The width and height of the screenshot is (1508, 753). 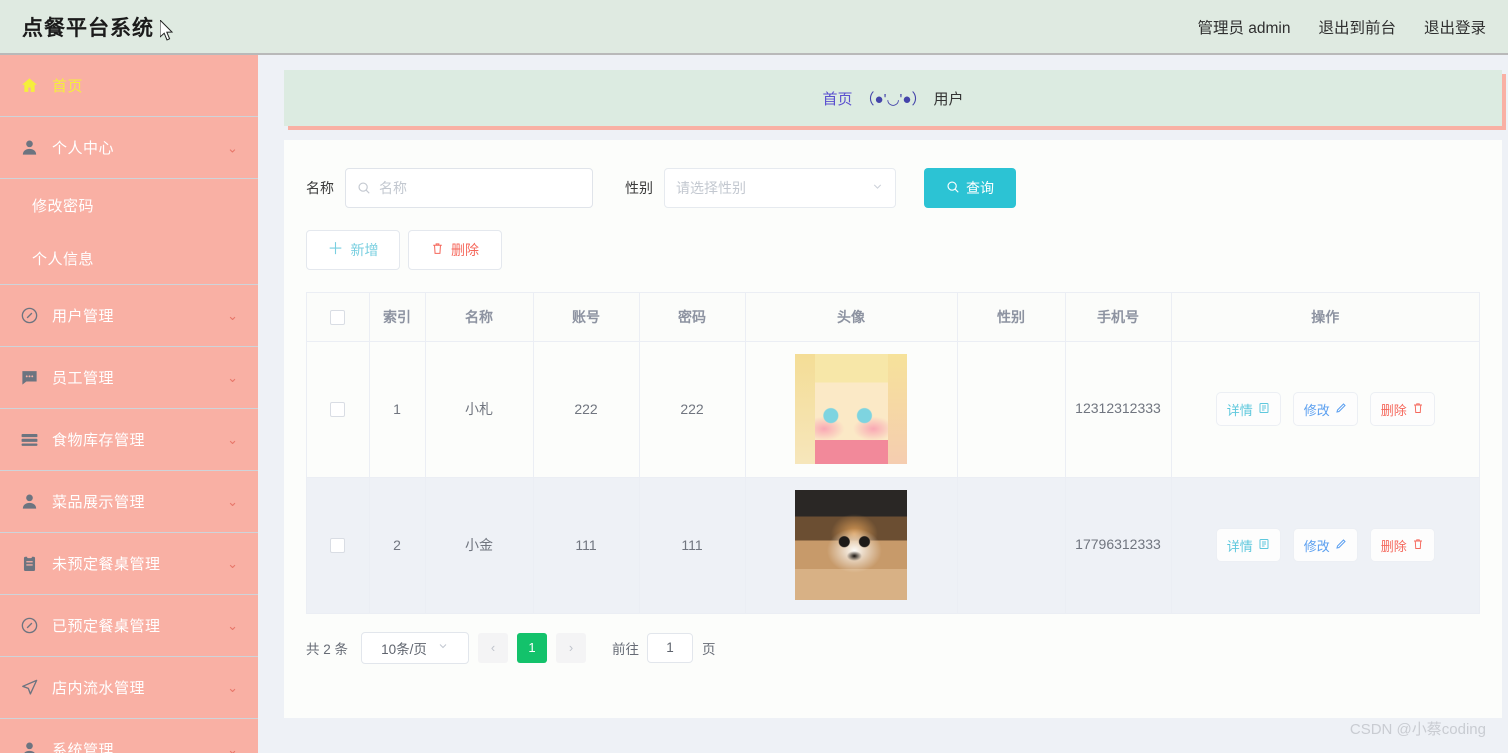 What do you see at coordinates (893, 317) in the screenshot?
I see `table-header-row: 索引 名称 账号 密码 头像 性别 手机号 操作` at bounding box center [893, 317].